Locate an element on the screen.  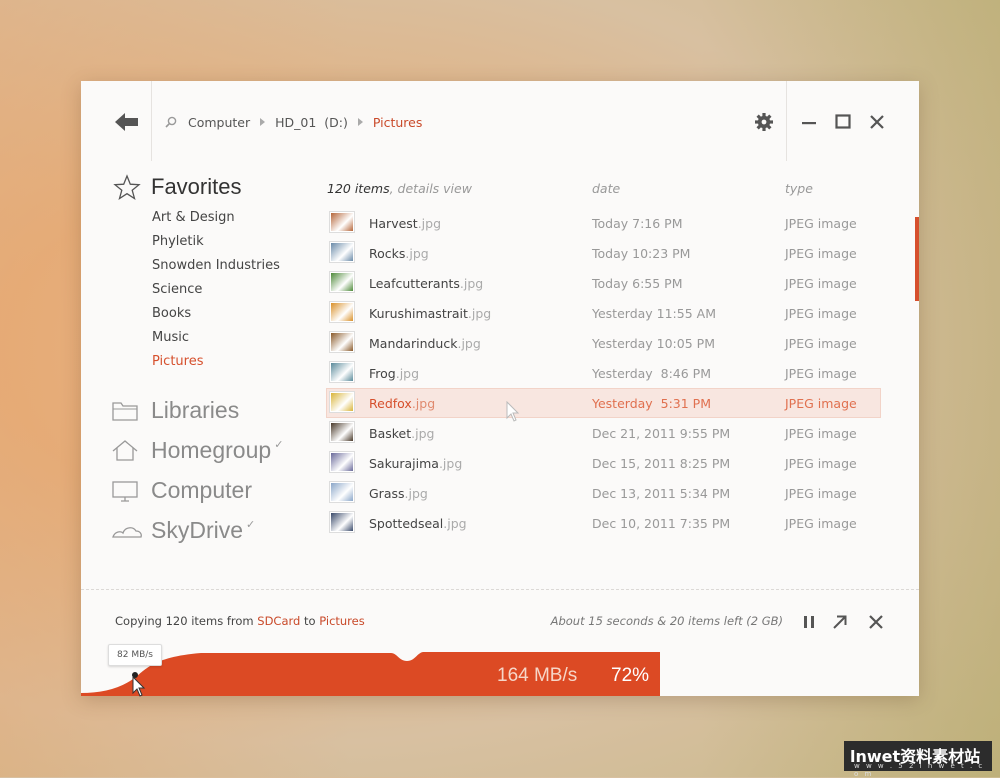
file-basename: Redfox is located at coordinates (390, 403).